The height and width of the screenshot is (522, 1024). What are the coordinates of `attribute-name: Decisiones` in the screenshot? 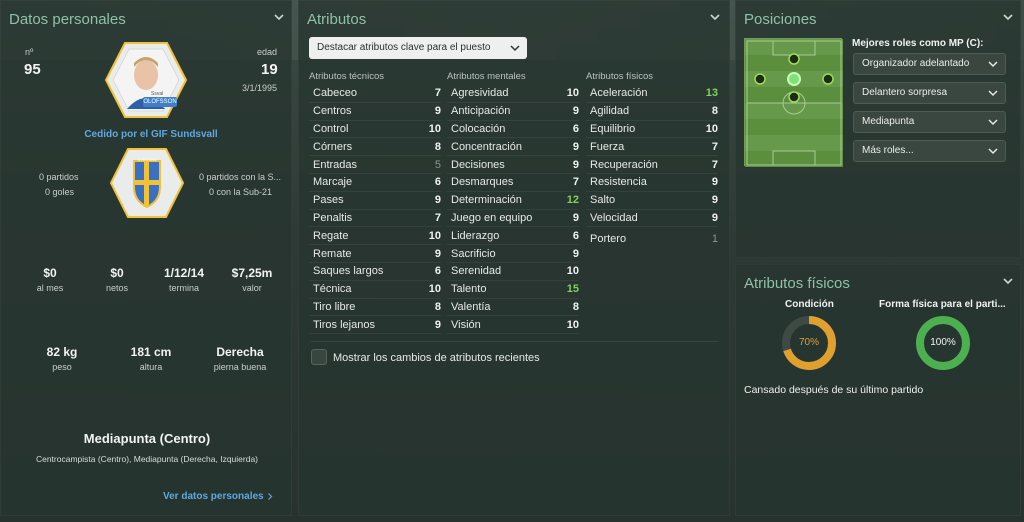 It's located at (478, 164).